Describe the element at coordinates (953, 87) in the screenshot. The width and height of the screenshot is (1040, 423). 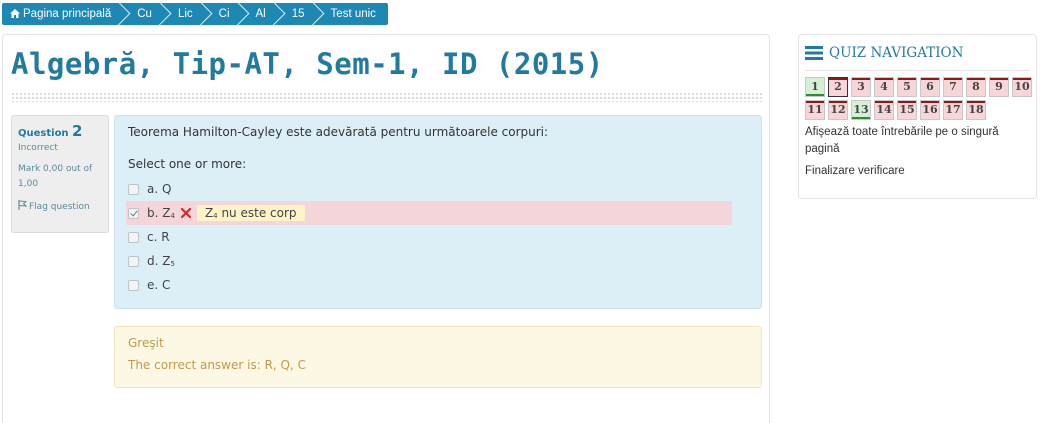
I see `quiz-nav-button-7: 7` at that location.